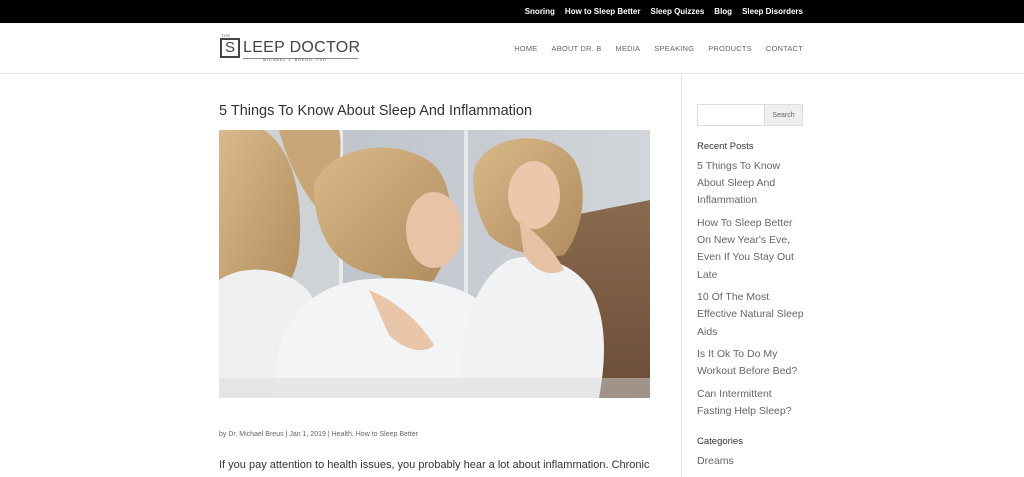  I want to click on search-button: Search, so click(784, 115).